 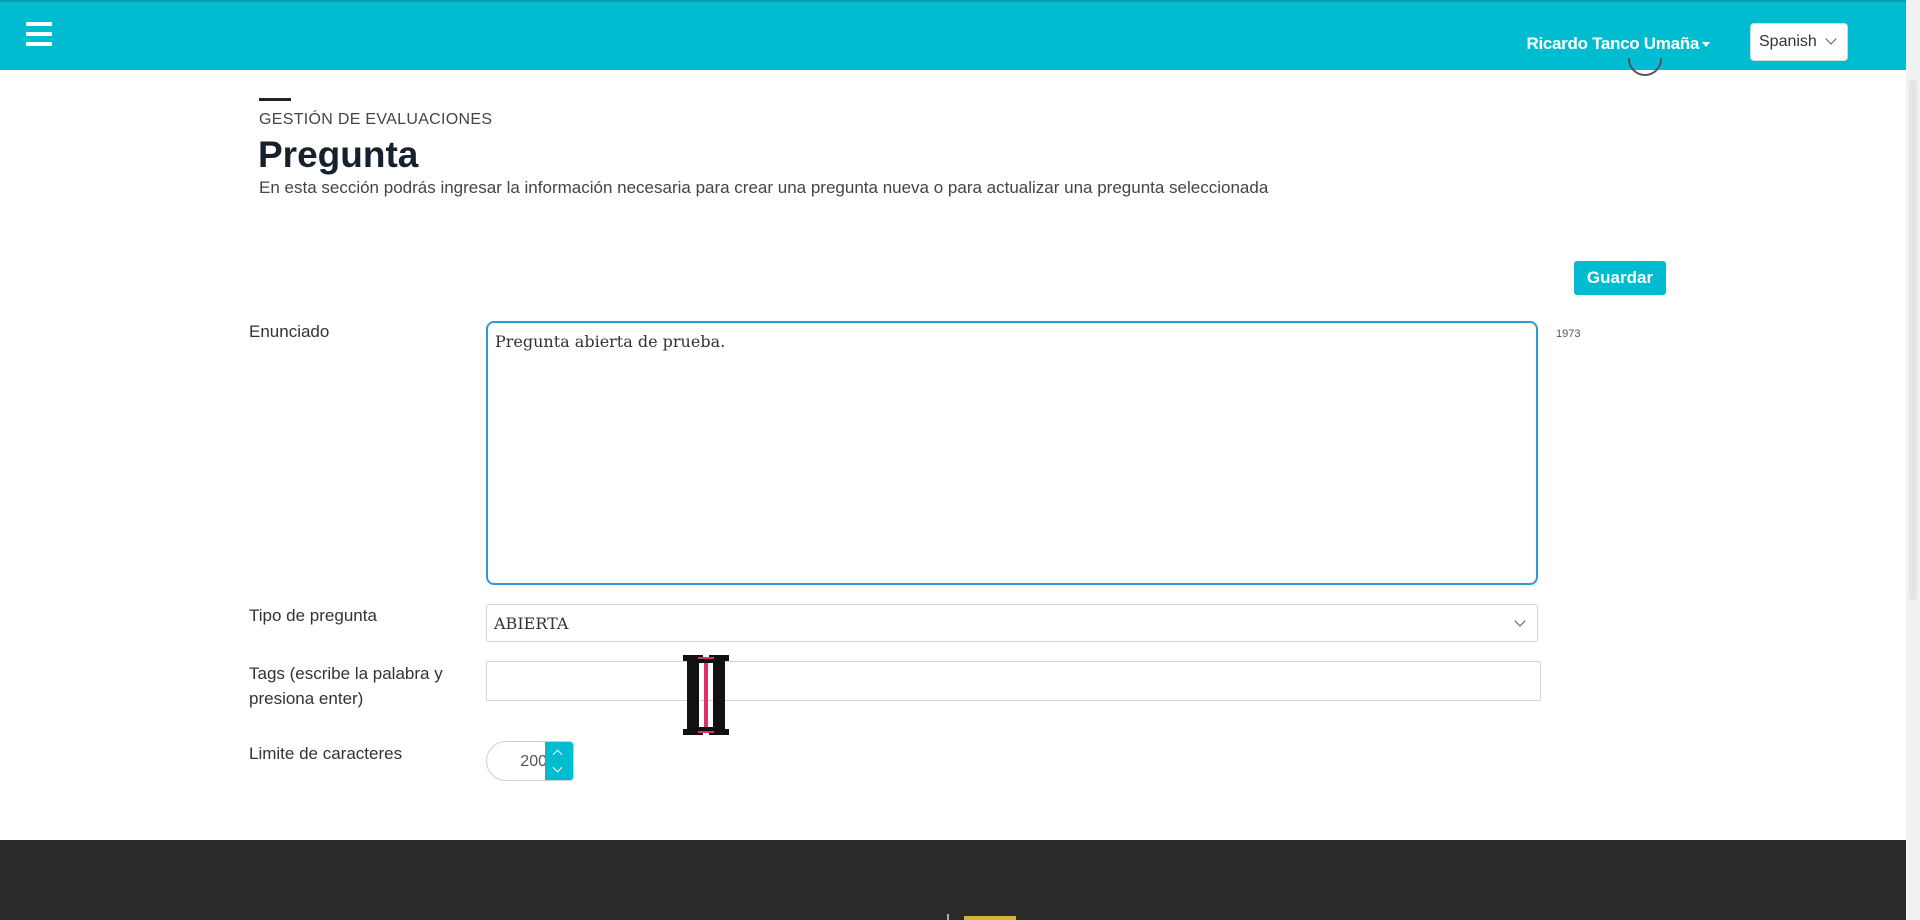 I want to click on language-select: Spanish, so click(x=1799, y=42).